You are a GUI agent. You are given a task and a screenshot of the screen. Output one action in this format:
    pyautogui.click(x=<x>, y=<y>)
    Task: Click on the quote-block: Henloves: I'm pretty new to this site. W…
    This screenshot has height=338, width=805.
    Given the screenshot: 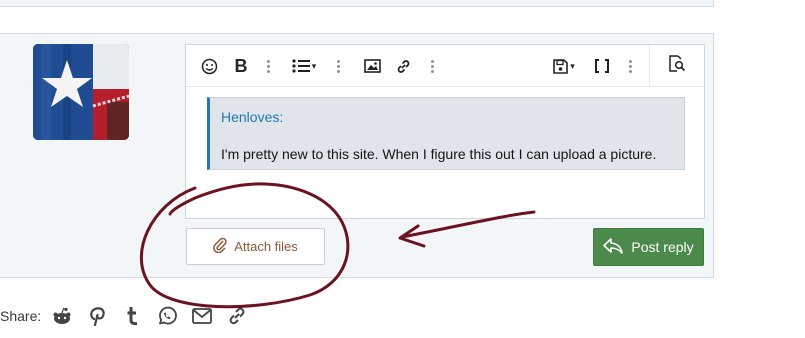 What is the action you would take?
    pyautogui.click(x=446, y=133)
    